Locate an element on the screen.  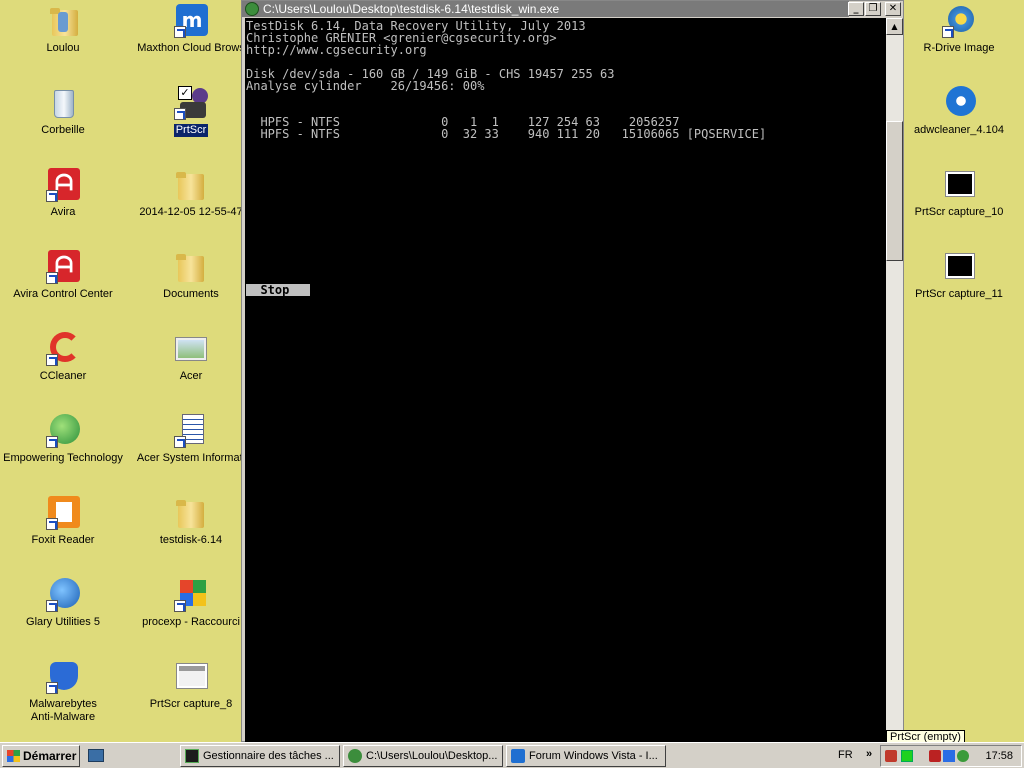
desktop-icon-malwarebytes: Malwarebytes Anti-Malware is located at coordinates (63, 695).